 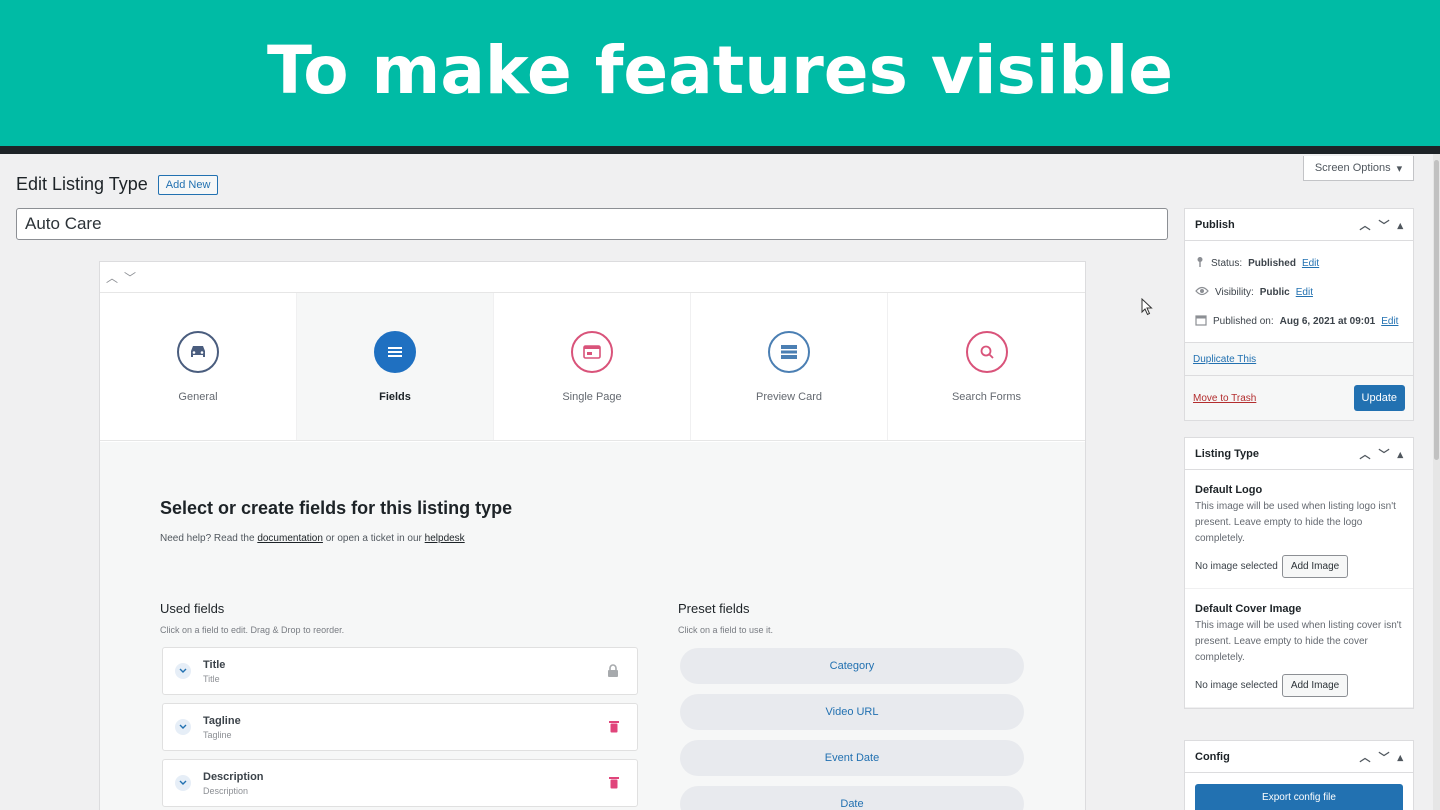 What do you see at coordinates (592, 352) in the screenshot?
I see `browser-icon` at bounding box center [592, 352].